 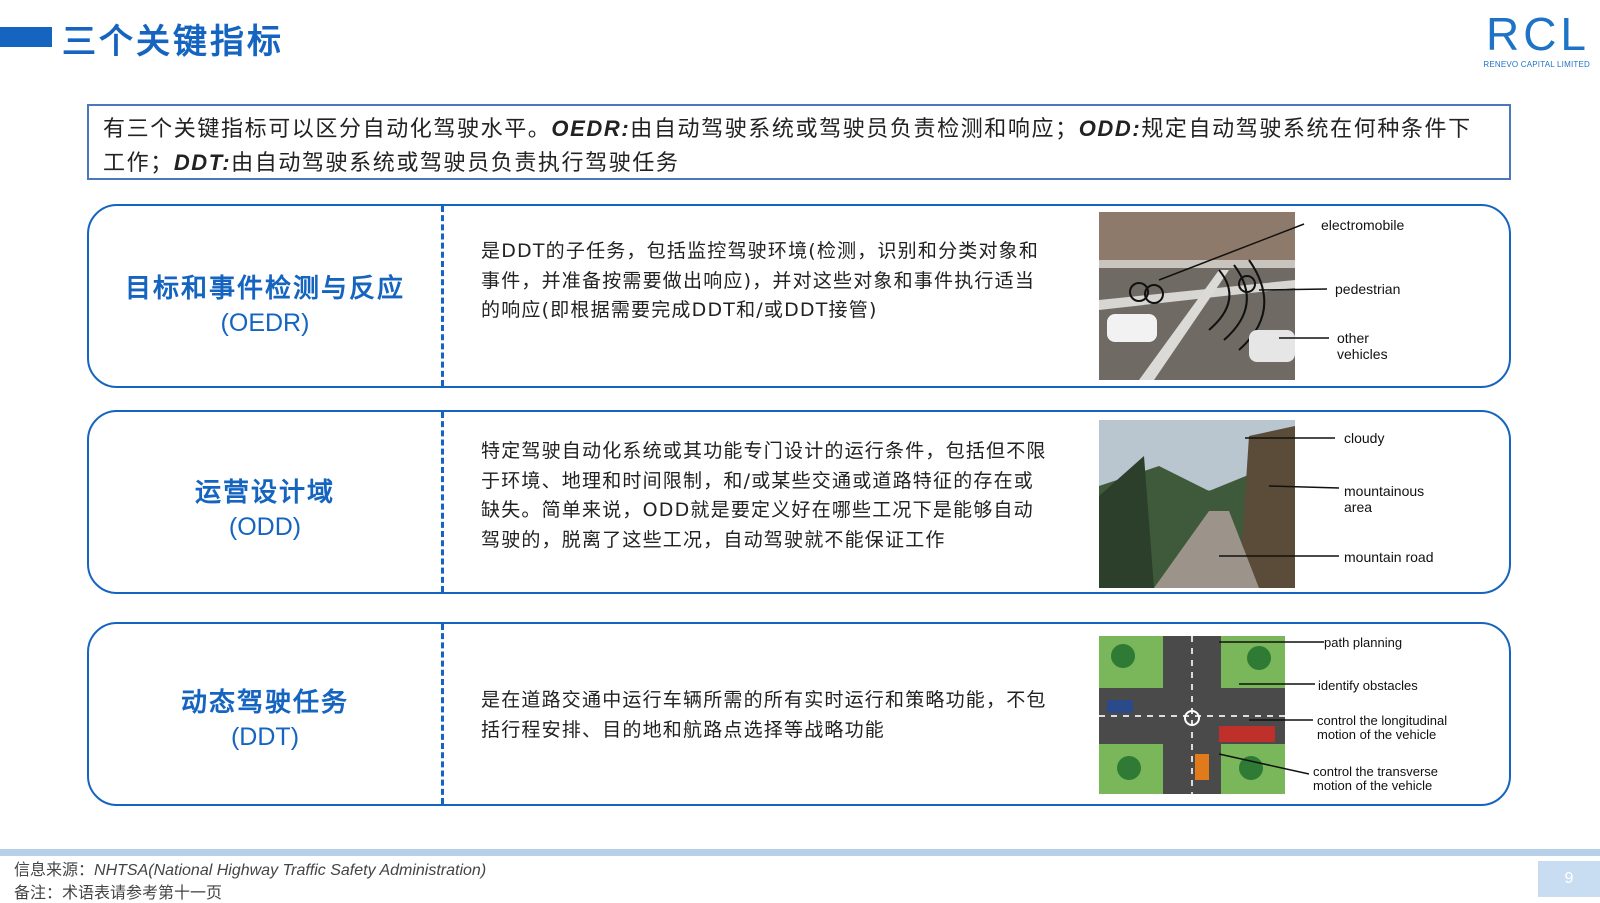 I want to click on label-transverse: control the transverse, so click(x=1375, y=771).